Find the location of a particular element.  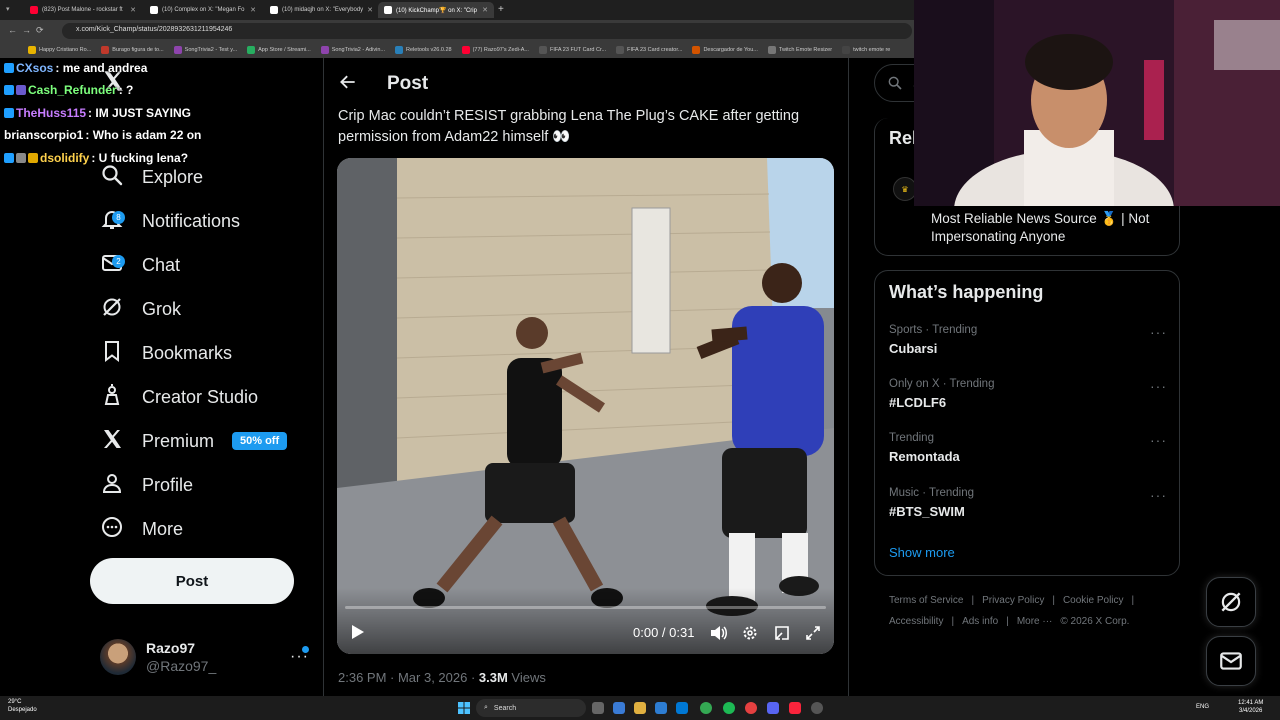

chat-username: CXsos is located at coordinates (35, 68).